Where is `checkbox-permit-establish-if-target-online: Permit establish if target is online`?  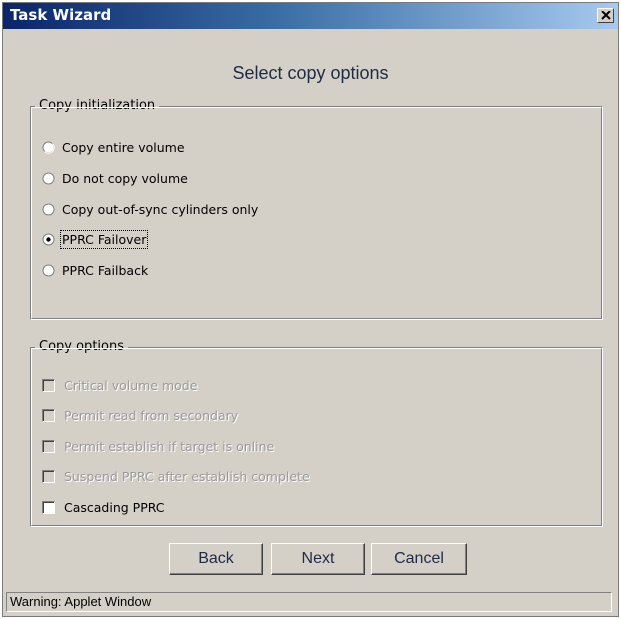
checkbox-permit-establish-if-target-online: Permit establish if target is online is located at coordinates (158, 446).